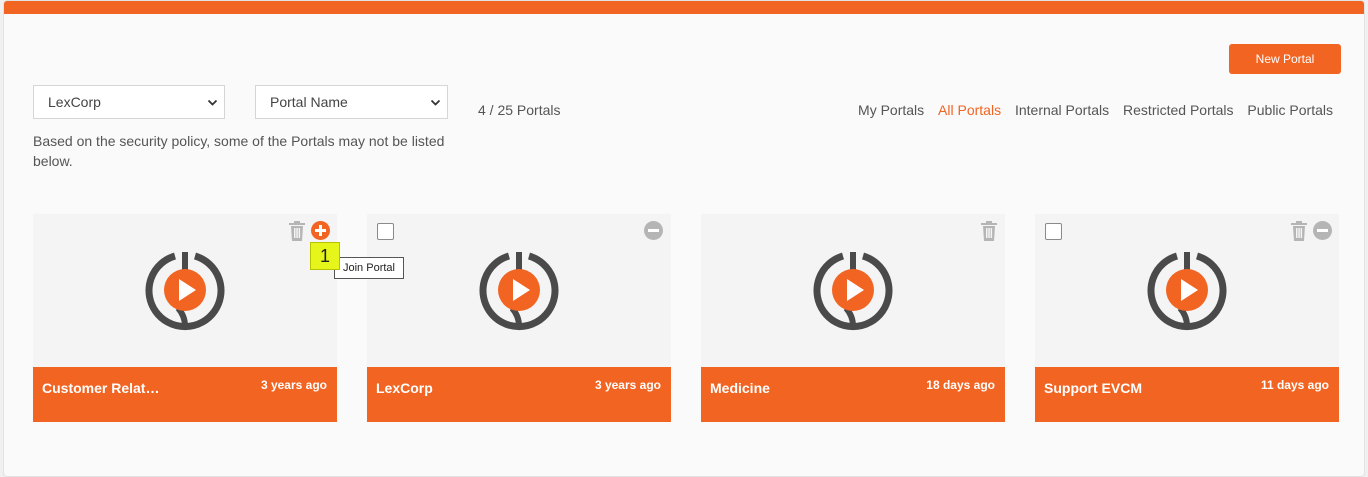 This screenshot has width=1368, height=477. What do you see at coordinates (519, 110) in the screenshot?
I see `portal-count: 4 / 25 Portals` at bounding box center [519, 110].